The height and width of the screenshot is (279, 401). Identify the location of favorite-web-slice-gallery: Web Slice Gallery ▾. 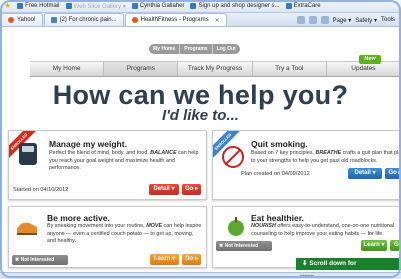
(95, 6).